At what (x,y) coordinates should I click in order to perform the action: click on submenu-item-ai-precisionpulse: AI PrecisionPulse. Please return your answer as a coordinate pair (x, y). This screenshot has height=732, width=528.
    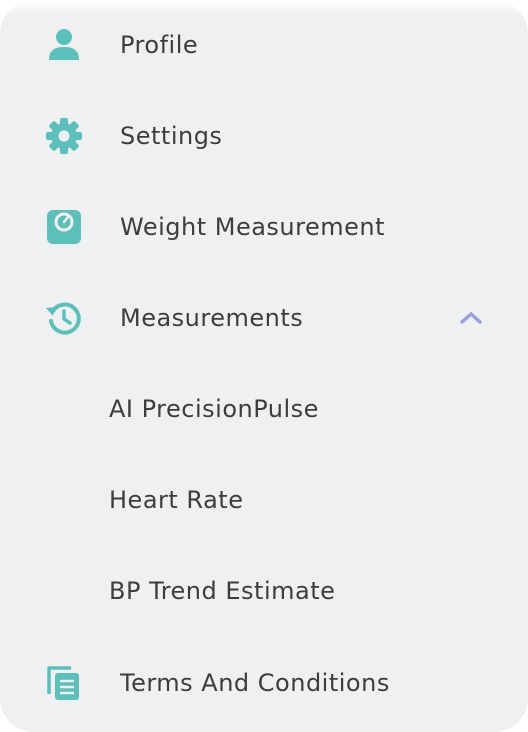
    Looking at the image, I should click on (264, 409).